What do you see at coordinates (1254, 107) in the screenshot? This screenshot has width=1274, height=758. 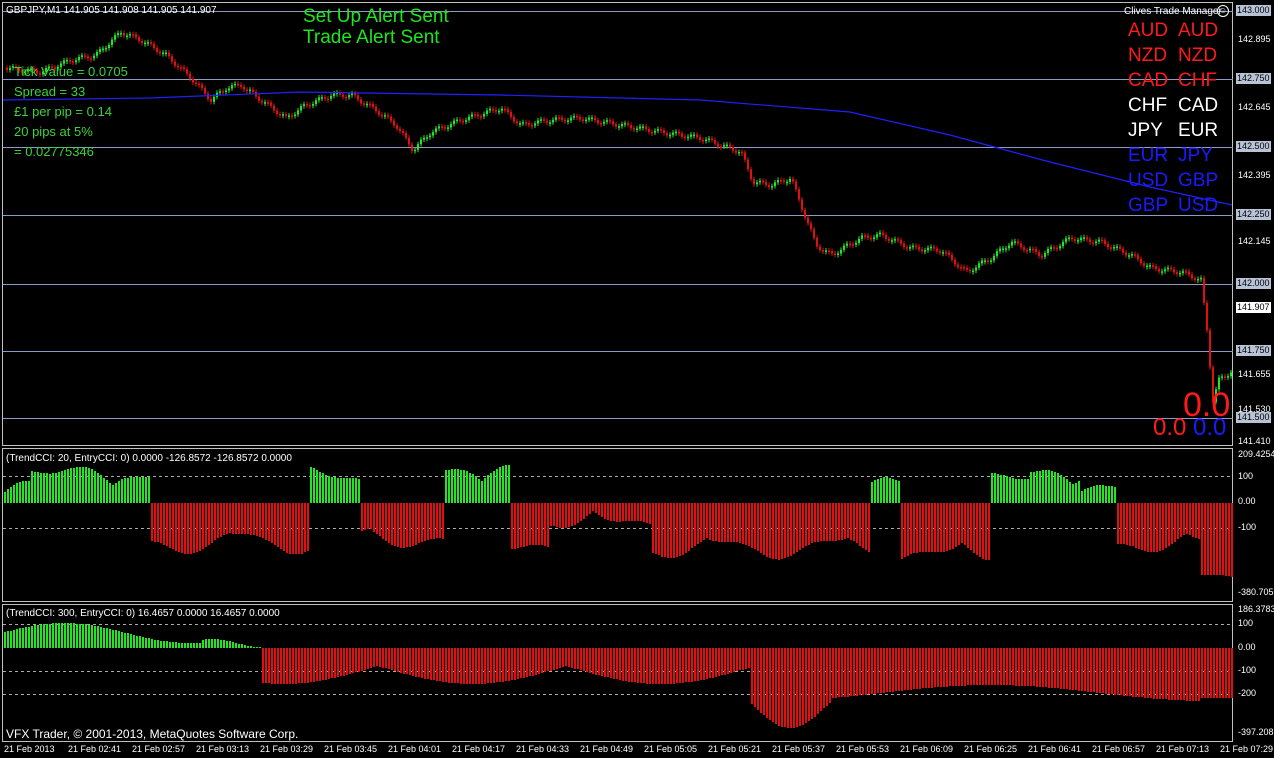 I see `price-label: 142.645` at bounding box center [1254, 107].